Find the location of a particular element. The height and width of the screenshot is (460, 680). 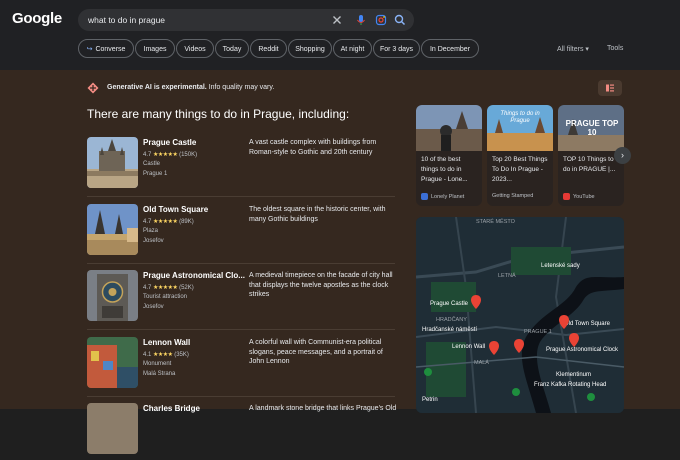

google-logo: Google is located at coordinates (37, 18).